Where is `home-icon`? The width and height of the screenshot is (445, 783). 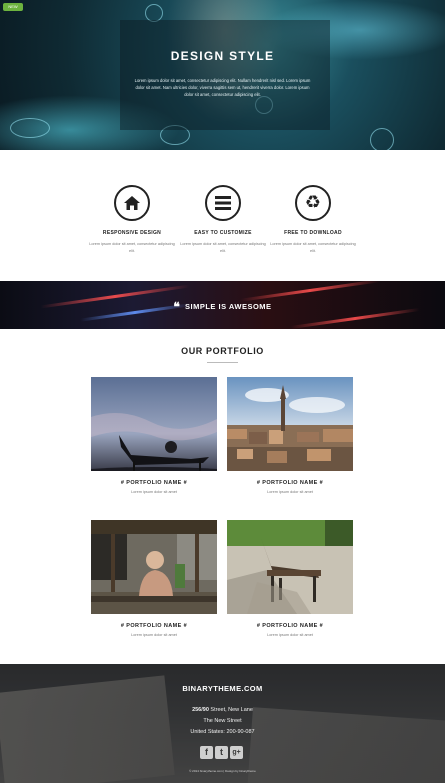
home-icon is located at coordinates (132, 203).